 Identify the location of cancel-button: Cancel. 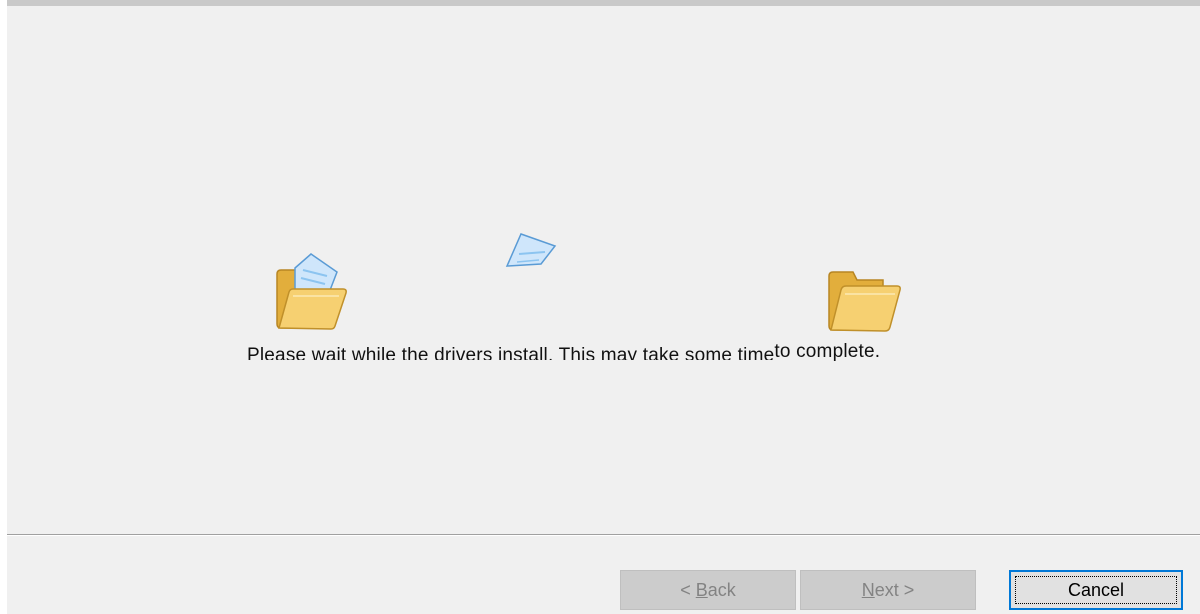
(1096, 590).